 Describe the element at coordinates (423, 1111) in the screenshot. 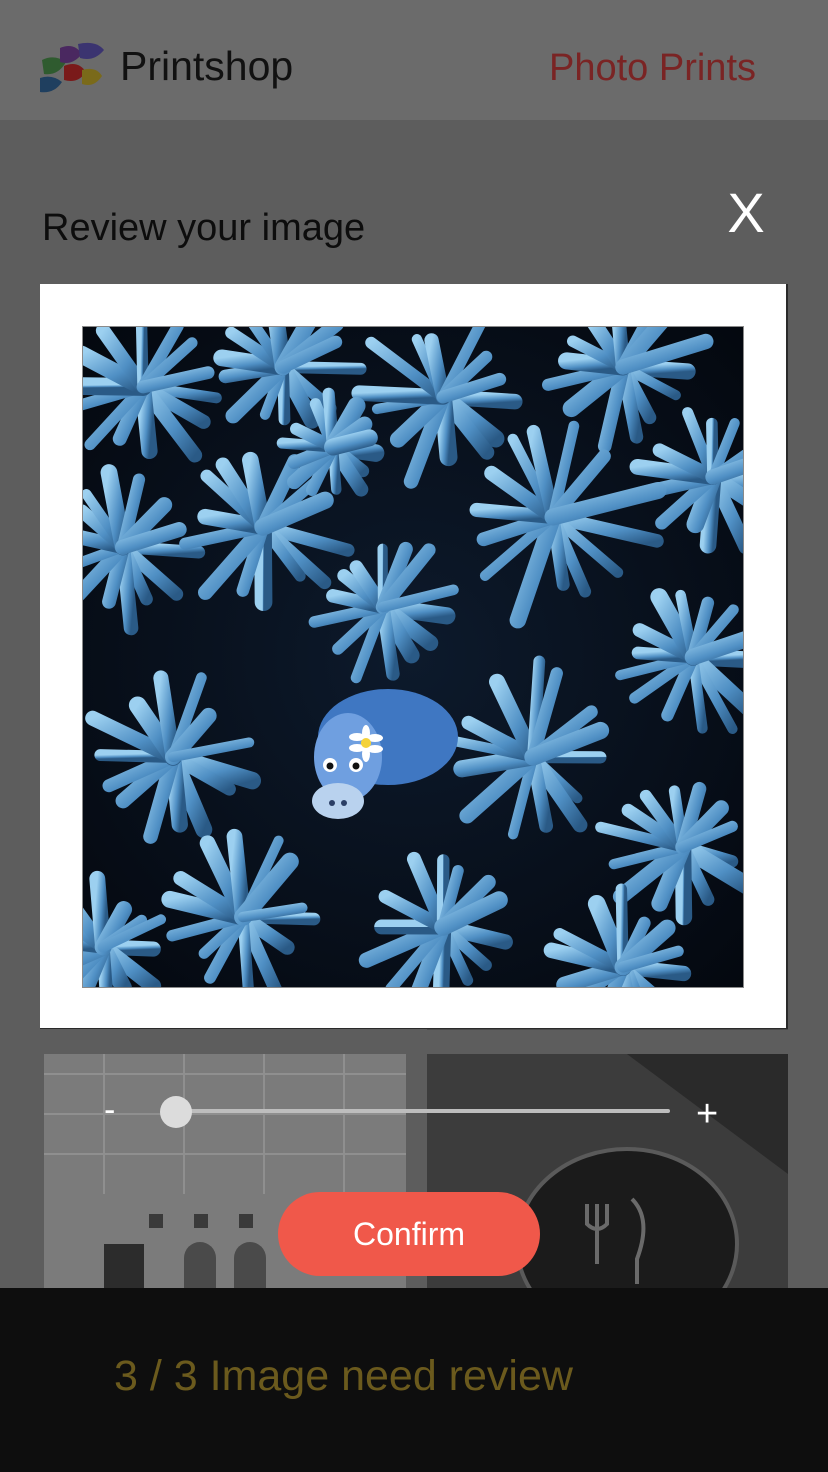

I see `zoom-slider-track` at that location.